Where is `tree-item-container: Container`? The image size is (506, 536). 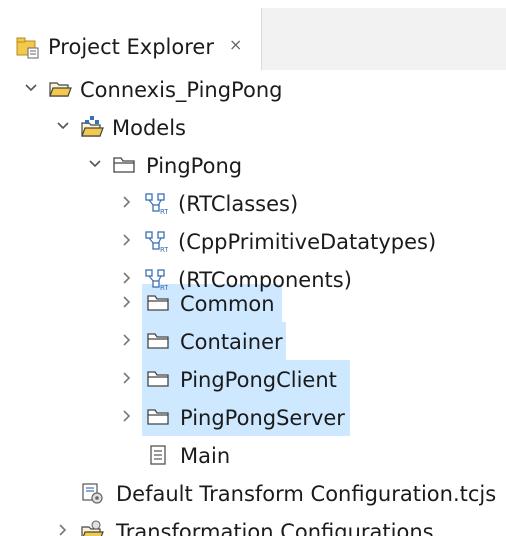
tree-item-container: Container is located at coordinates (253, 341).